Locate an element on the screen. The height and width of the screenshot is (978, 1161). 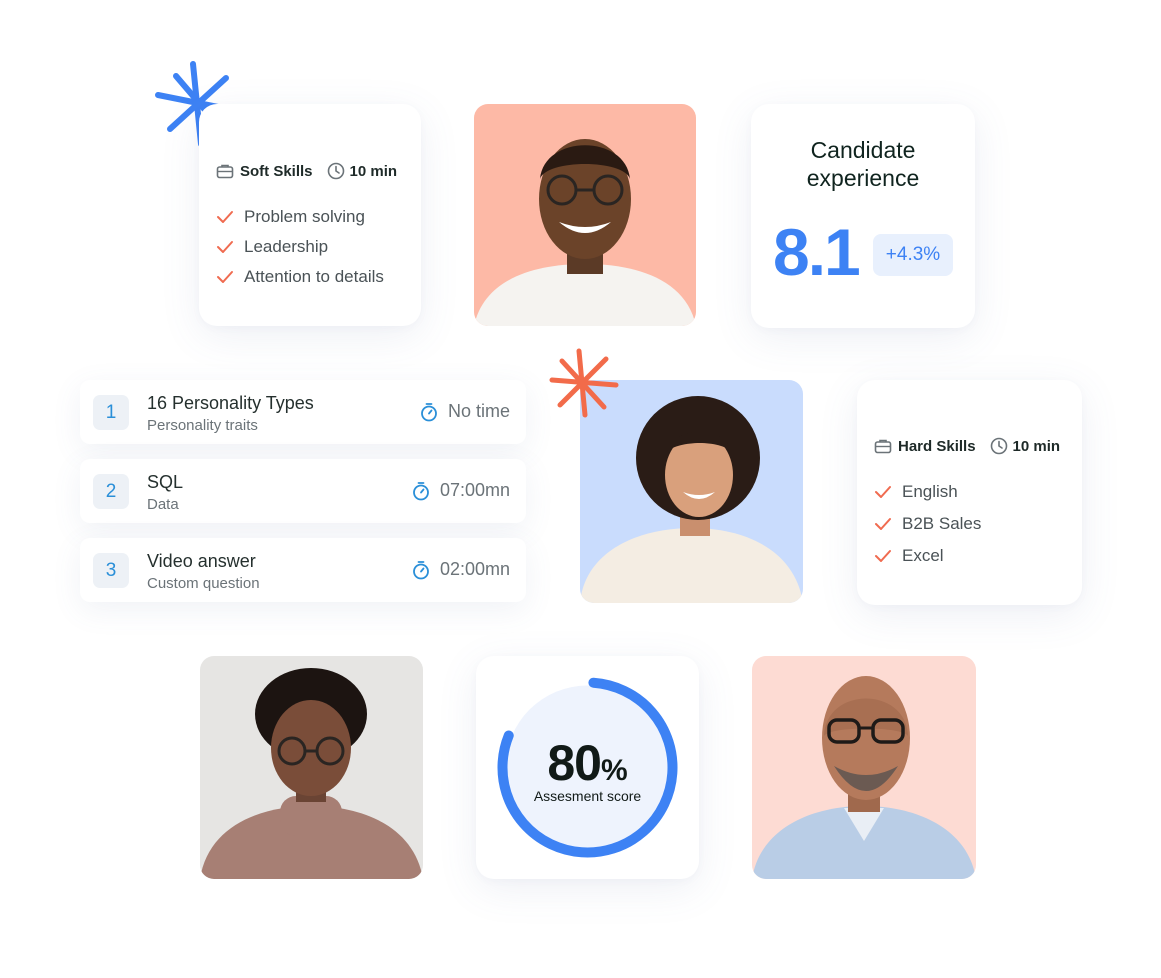
test-subtitle: Data is located at coordinates (163, 504).